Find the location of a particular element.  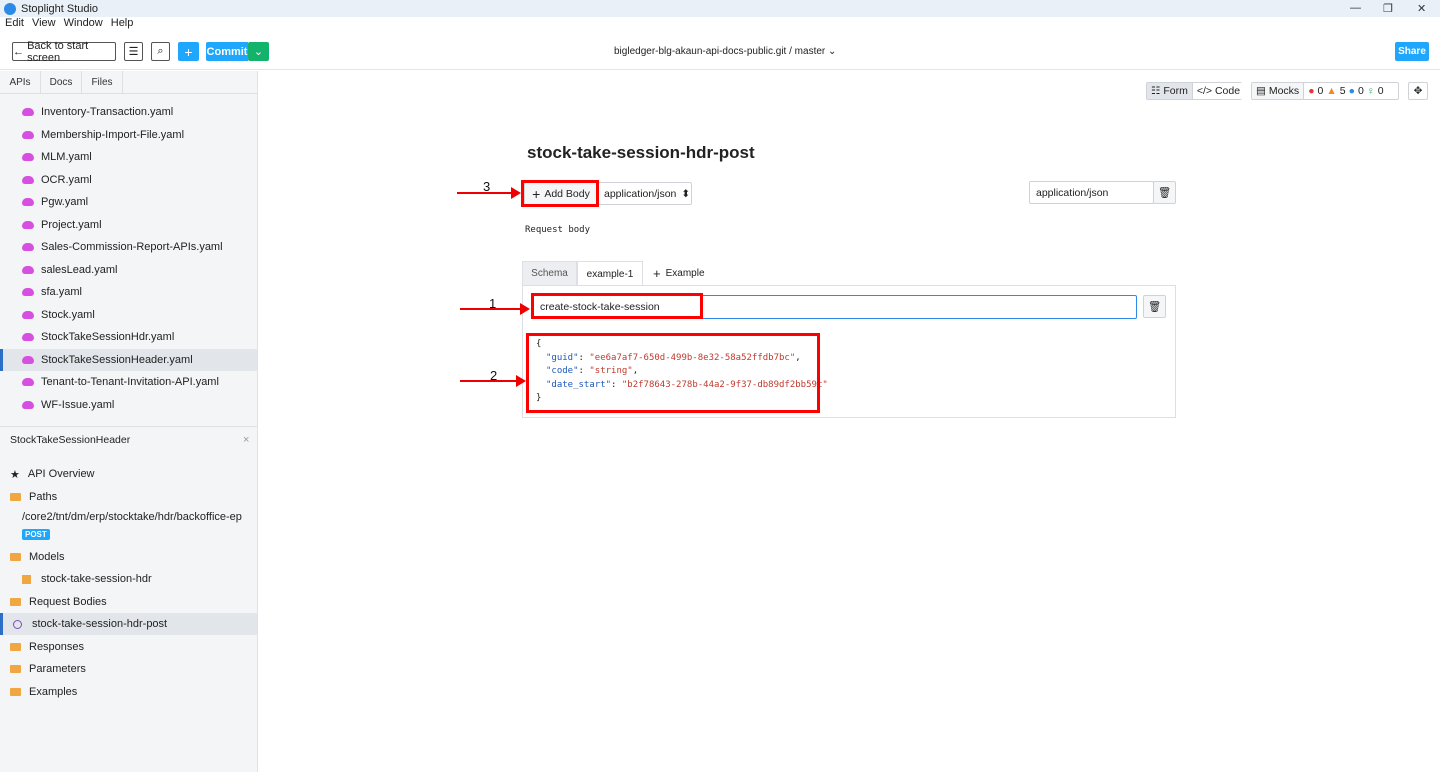

menu-icon: ☰ is located at coordinates (133, 51).